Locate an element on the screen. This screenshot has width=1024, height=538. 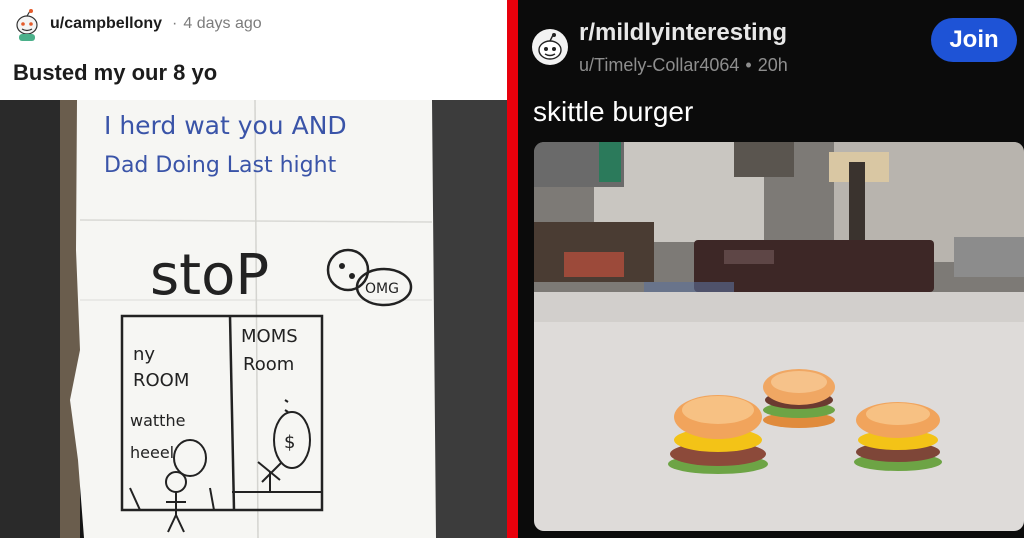
note-stop: stoP is located at coordinates (209, 275).